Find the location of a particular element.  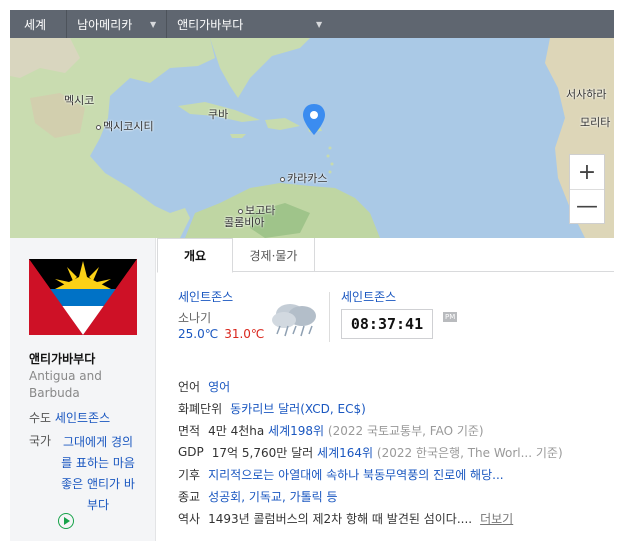

fact-currency-label: 화폐단위 is located at coordinates (200, 408).